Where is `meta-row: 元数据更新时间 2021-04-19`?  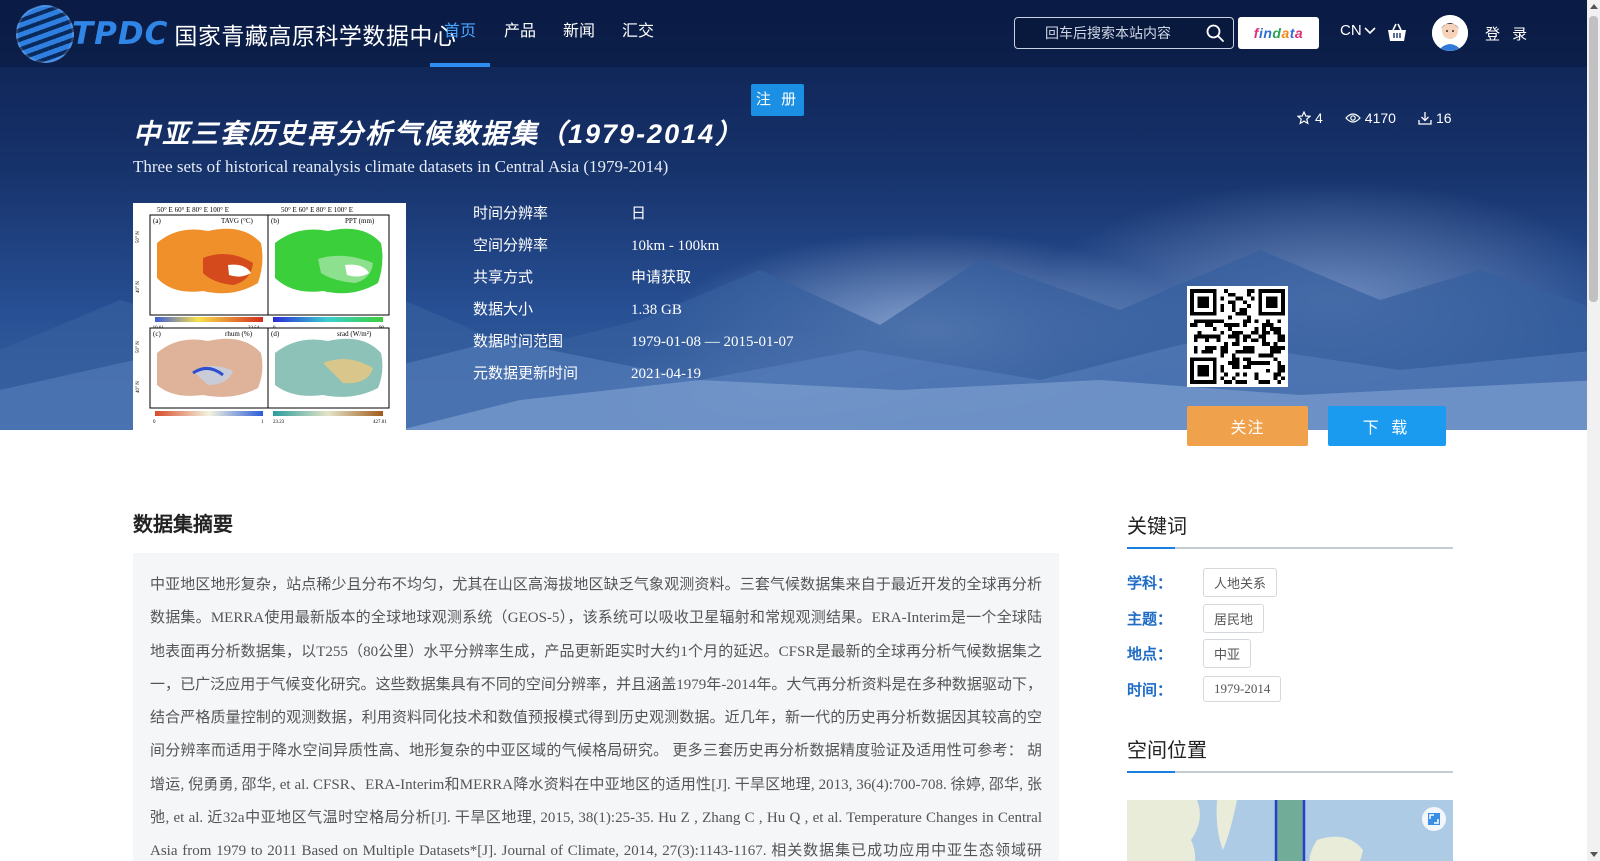
meta-row: 元数据更新时间 2021-04-19 is located at coordinates (633, 380).